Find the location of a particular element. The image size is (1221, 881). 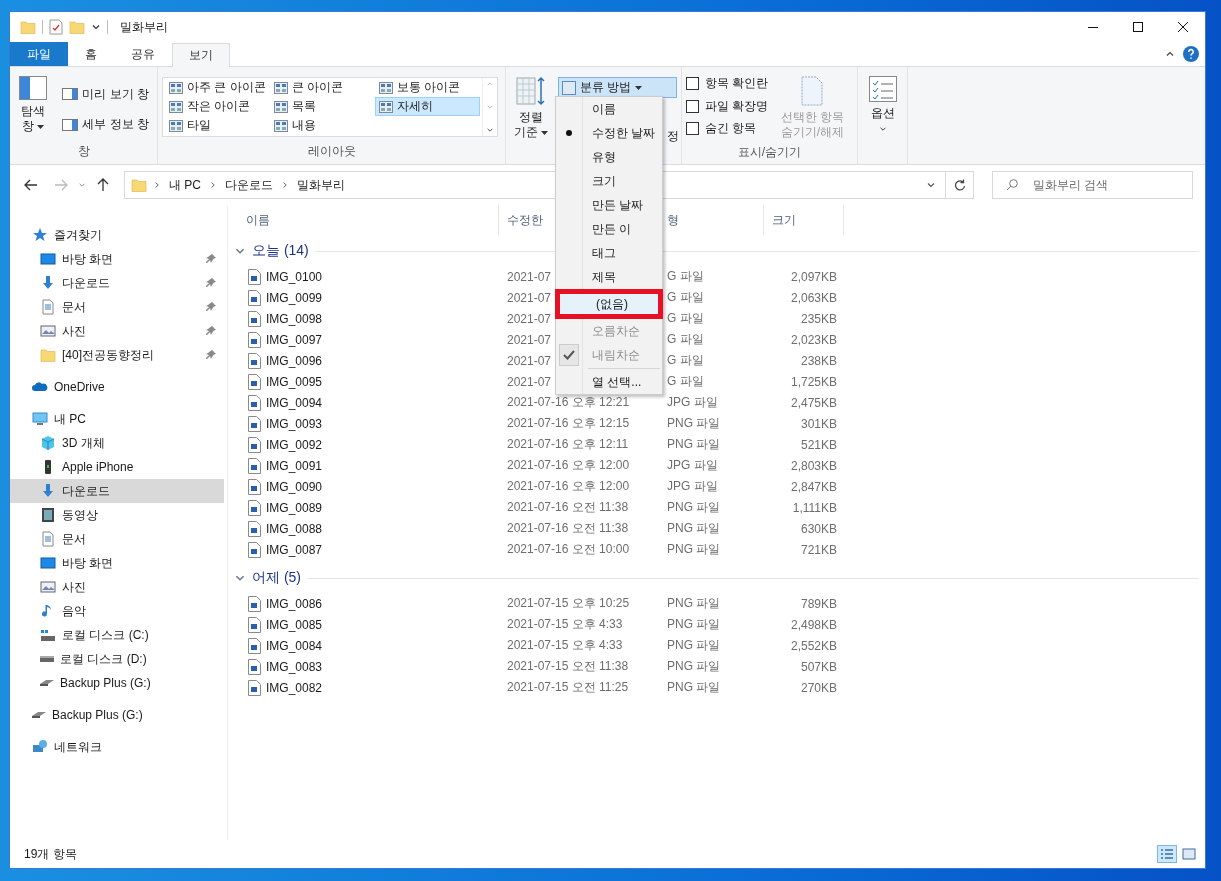

breadcrumb: 내 PC is located at coordinates (185, 185).